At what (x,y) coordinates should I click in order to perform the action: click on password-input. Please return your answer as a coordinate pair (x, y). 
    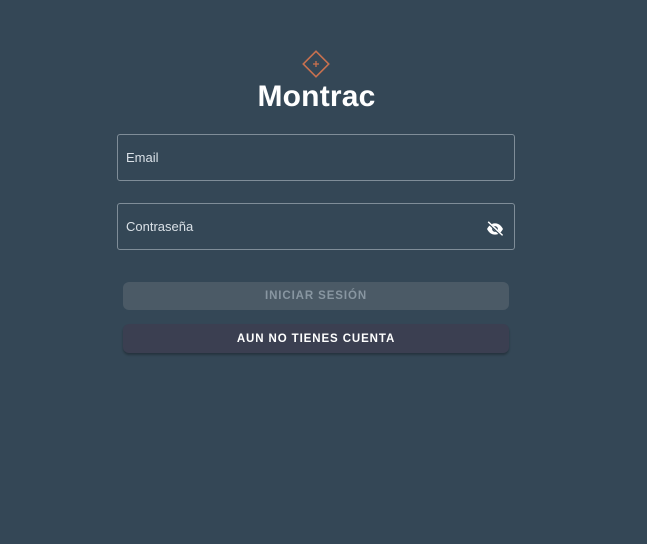
    Looking at the image, I should click on (316, 226).